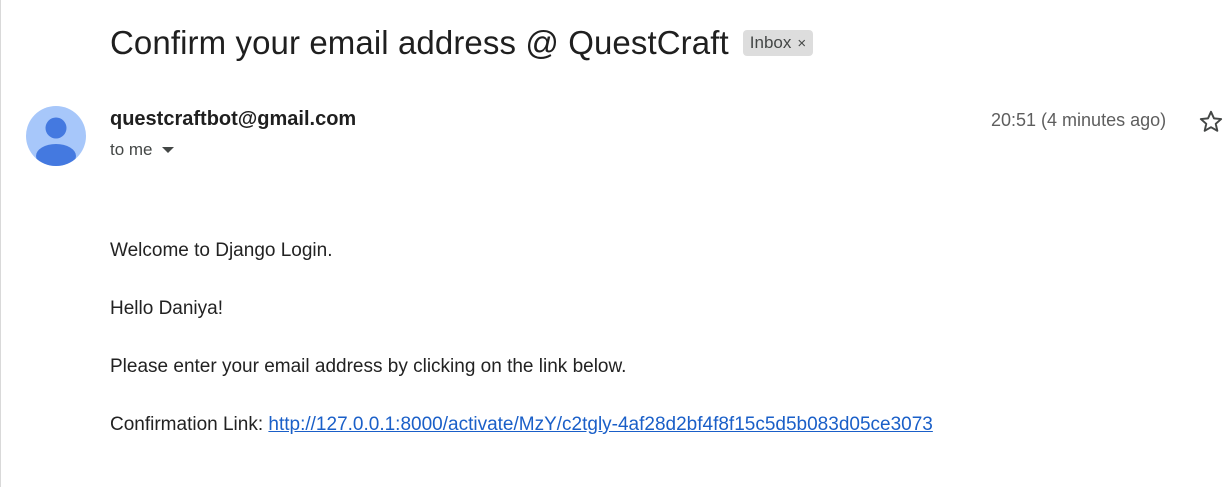 Image resolution: width=1232 pixels, height=487 pixels. I want to click on avatar-figure, so click(56, 141).